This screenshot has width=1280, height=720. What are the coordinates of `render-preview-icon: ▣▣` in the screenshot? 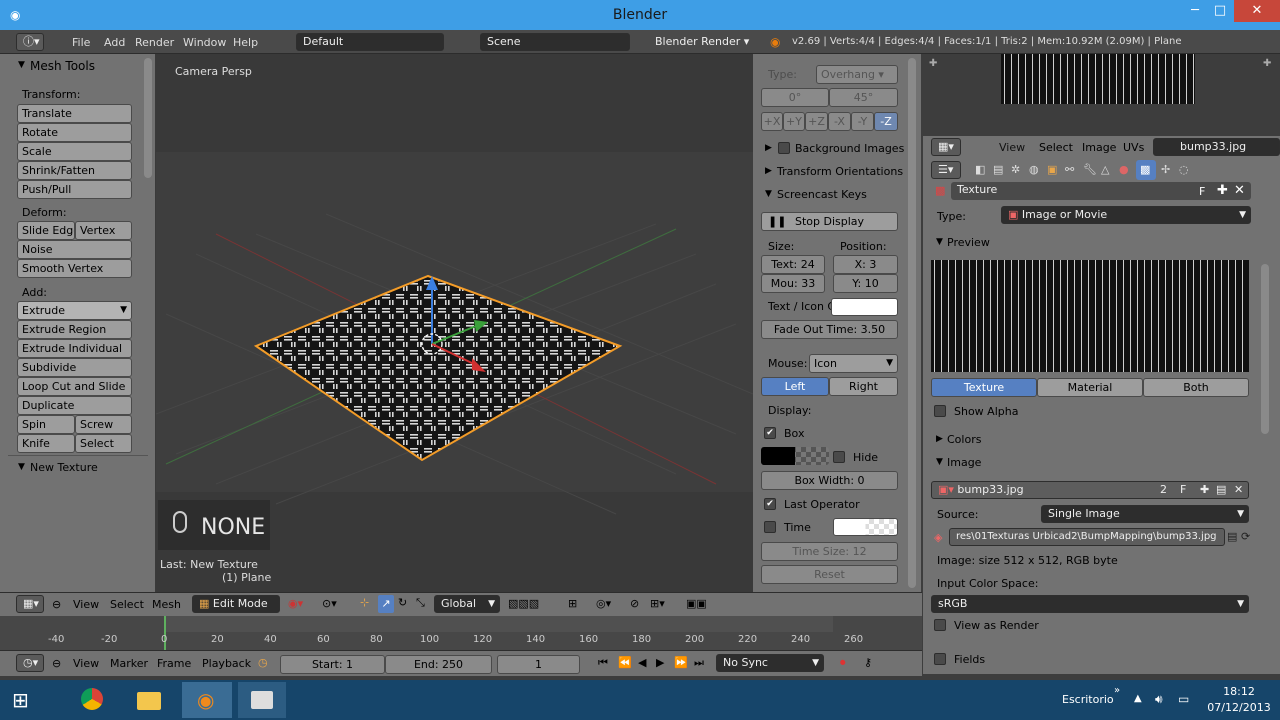 It's located at (696, 603).